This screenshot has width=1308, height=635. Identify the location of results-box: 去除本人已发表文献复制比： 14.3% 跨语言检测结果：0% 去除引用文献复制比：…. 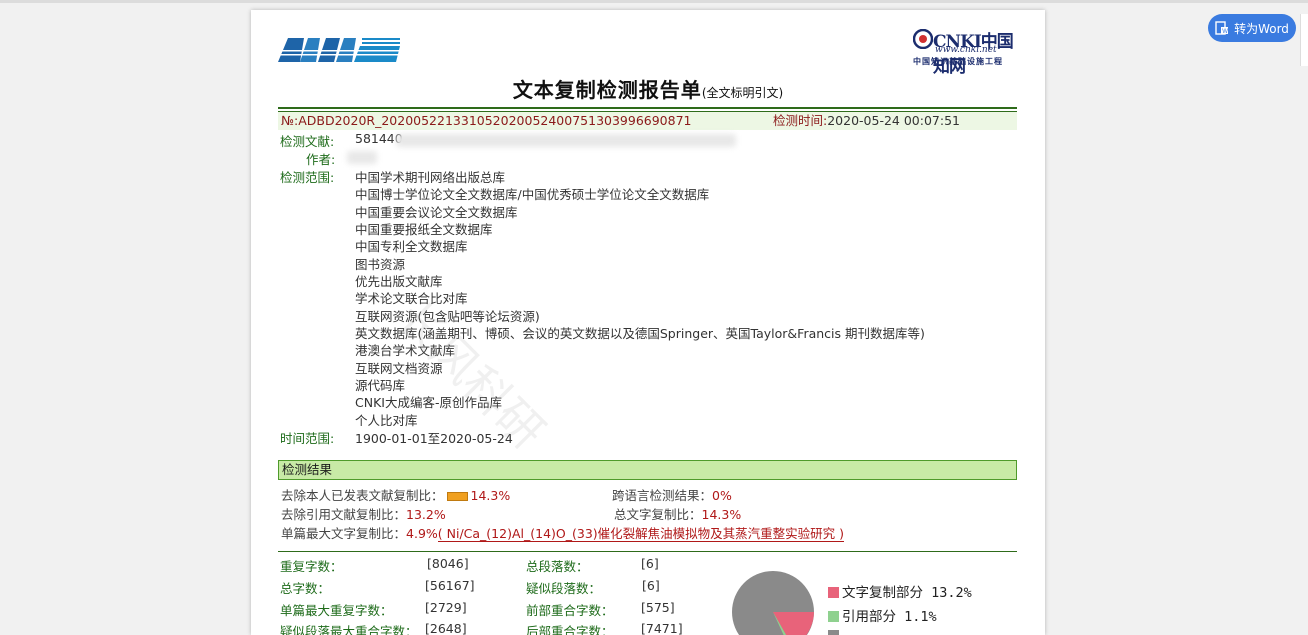
(647, 516).